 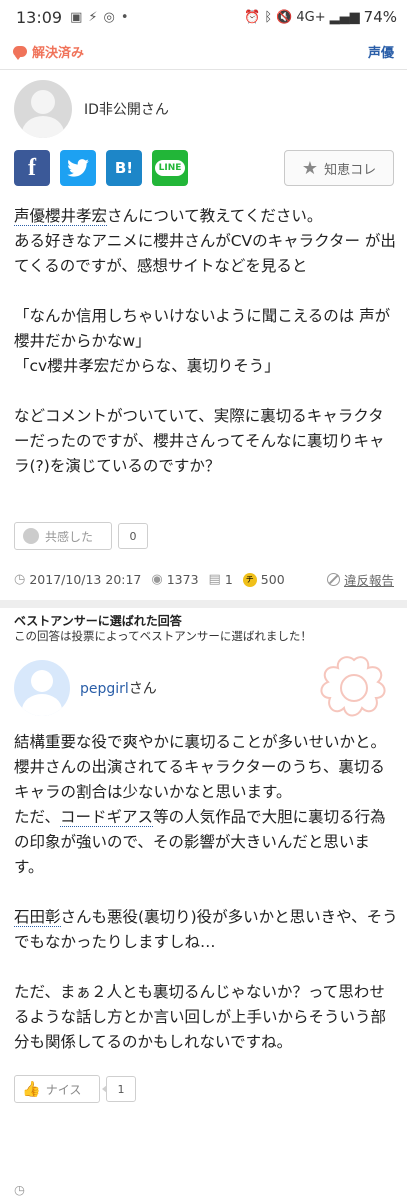 I want to click on bluetooth-icon: ᛒ, so click(x=268, y=17).